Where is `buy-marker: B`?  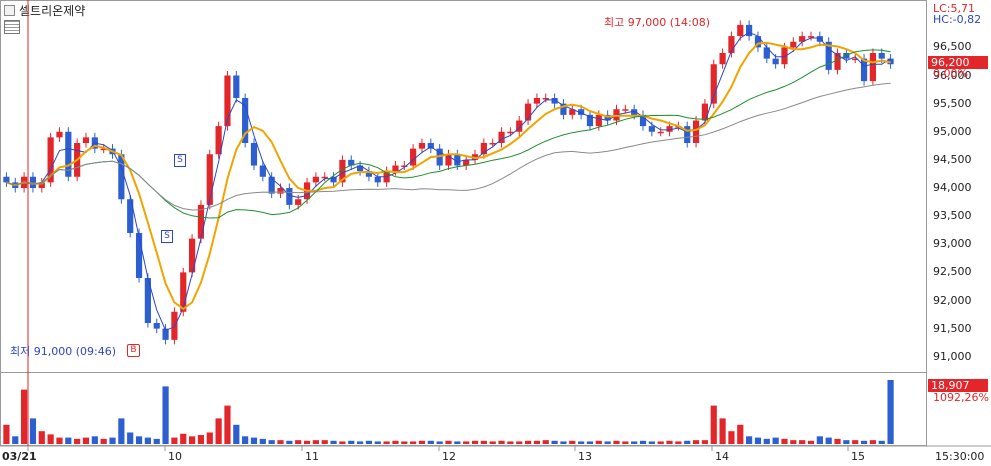
buy-marker: B is located at coordinates (133, 350).